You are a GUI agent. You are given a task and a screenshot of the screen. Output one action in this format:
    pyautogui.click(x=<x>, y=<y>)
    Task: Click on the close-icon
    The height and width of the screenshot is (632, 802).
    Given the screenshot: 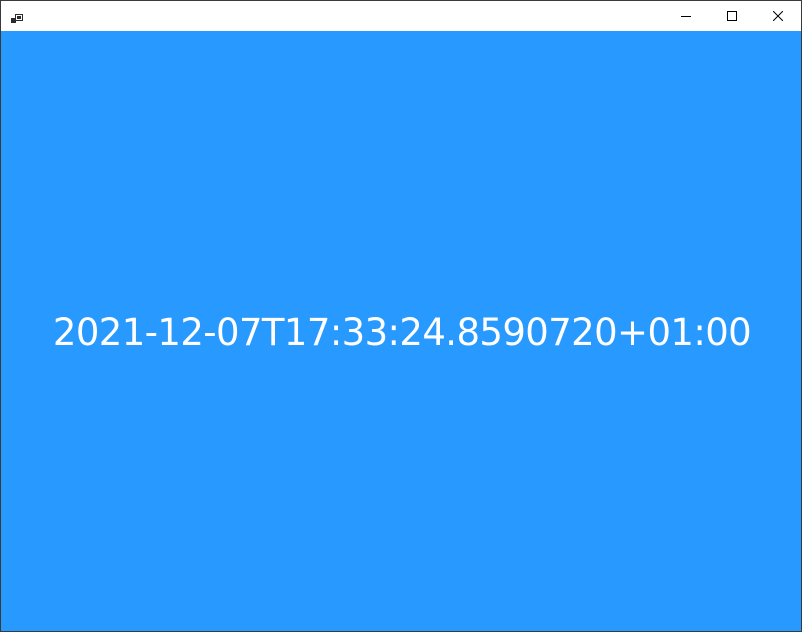 What is the action you would take?
    pyautogui.click(x=778, y=16)
    